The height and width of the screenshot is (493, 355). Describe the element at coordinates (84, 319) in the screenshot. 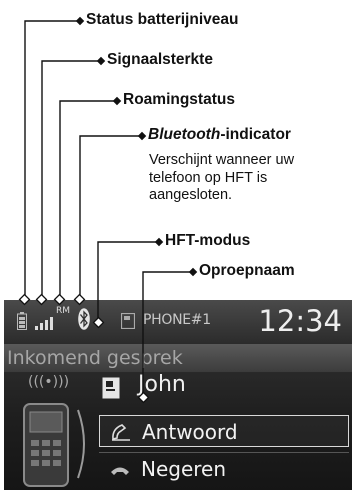

I see `bluetooth-icon` at that location.